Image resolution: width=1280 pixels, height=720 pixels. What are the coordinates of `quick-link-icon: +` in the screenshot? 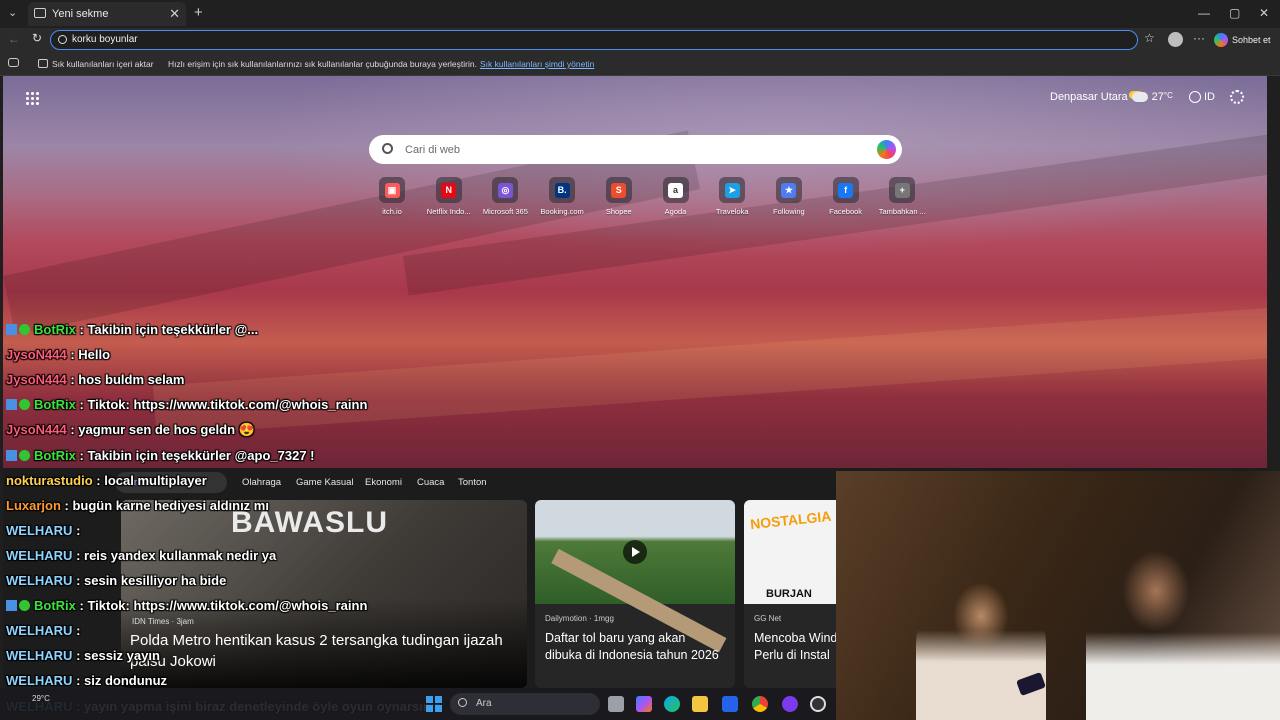 It's located at (902, 190).